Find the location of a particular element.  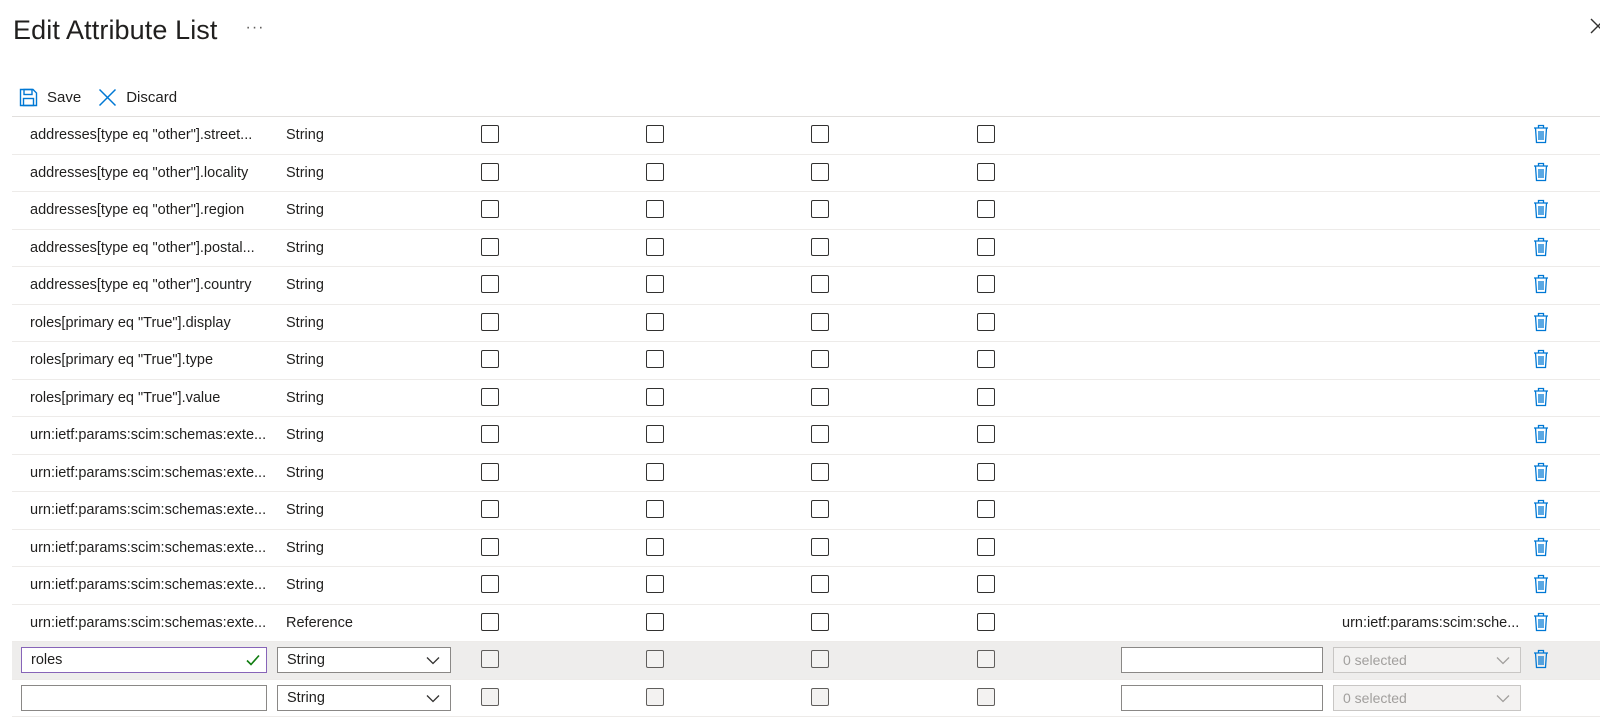

type-dropdown: String is located at coordinates (364, 660).